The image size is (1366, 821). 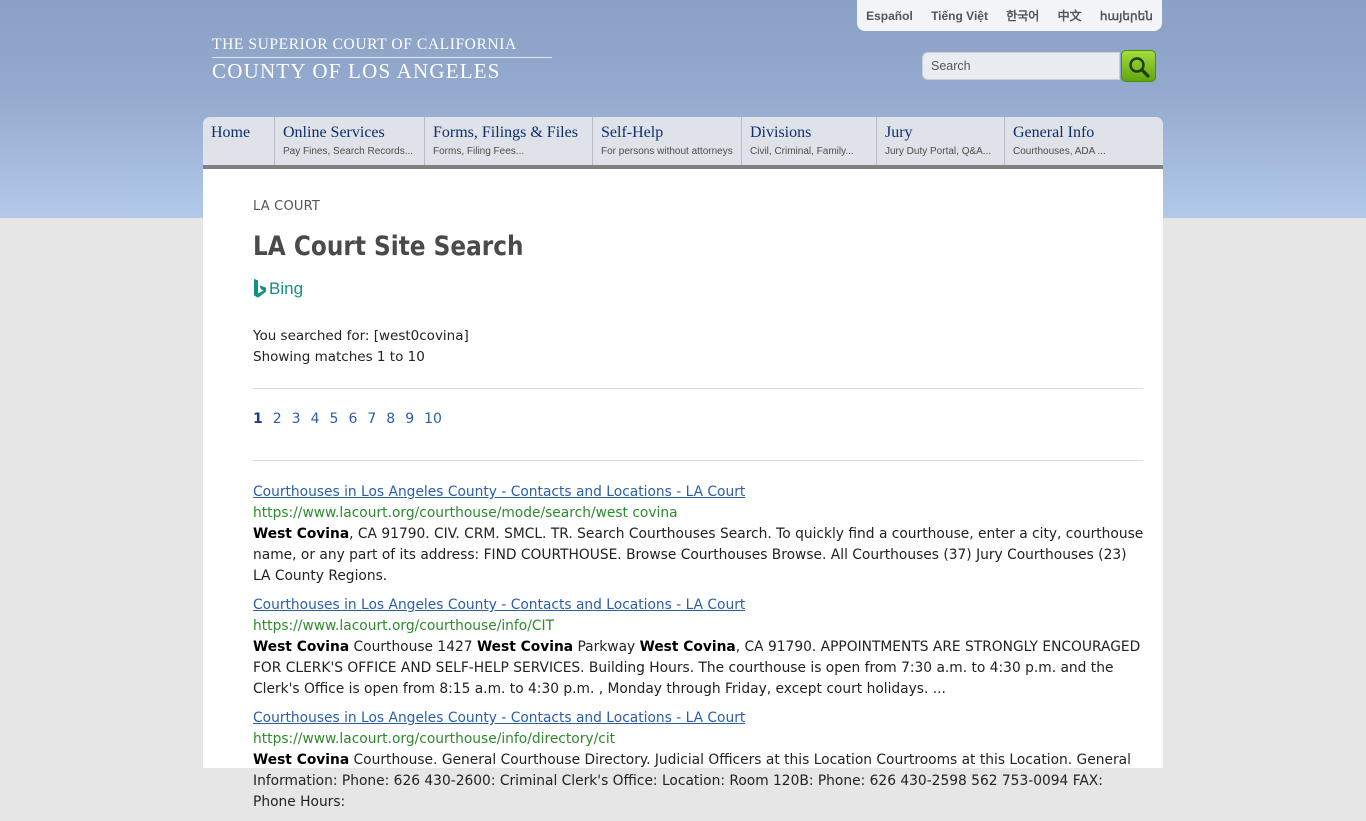 What do you see at coordinates (505, 132) in the screenshot?
I see `nav-title: Forms, Filings & Files` at bounding box center [505, 132].